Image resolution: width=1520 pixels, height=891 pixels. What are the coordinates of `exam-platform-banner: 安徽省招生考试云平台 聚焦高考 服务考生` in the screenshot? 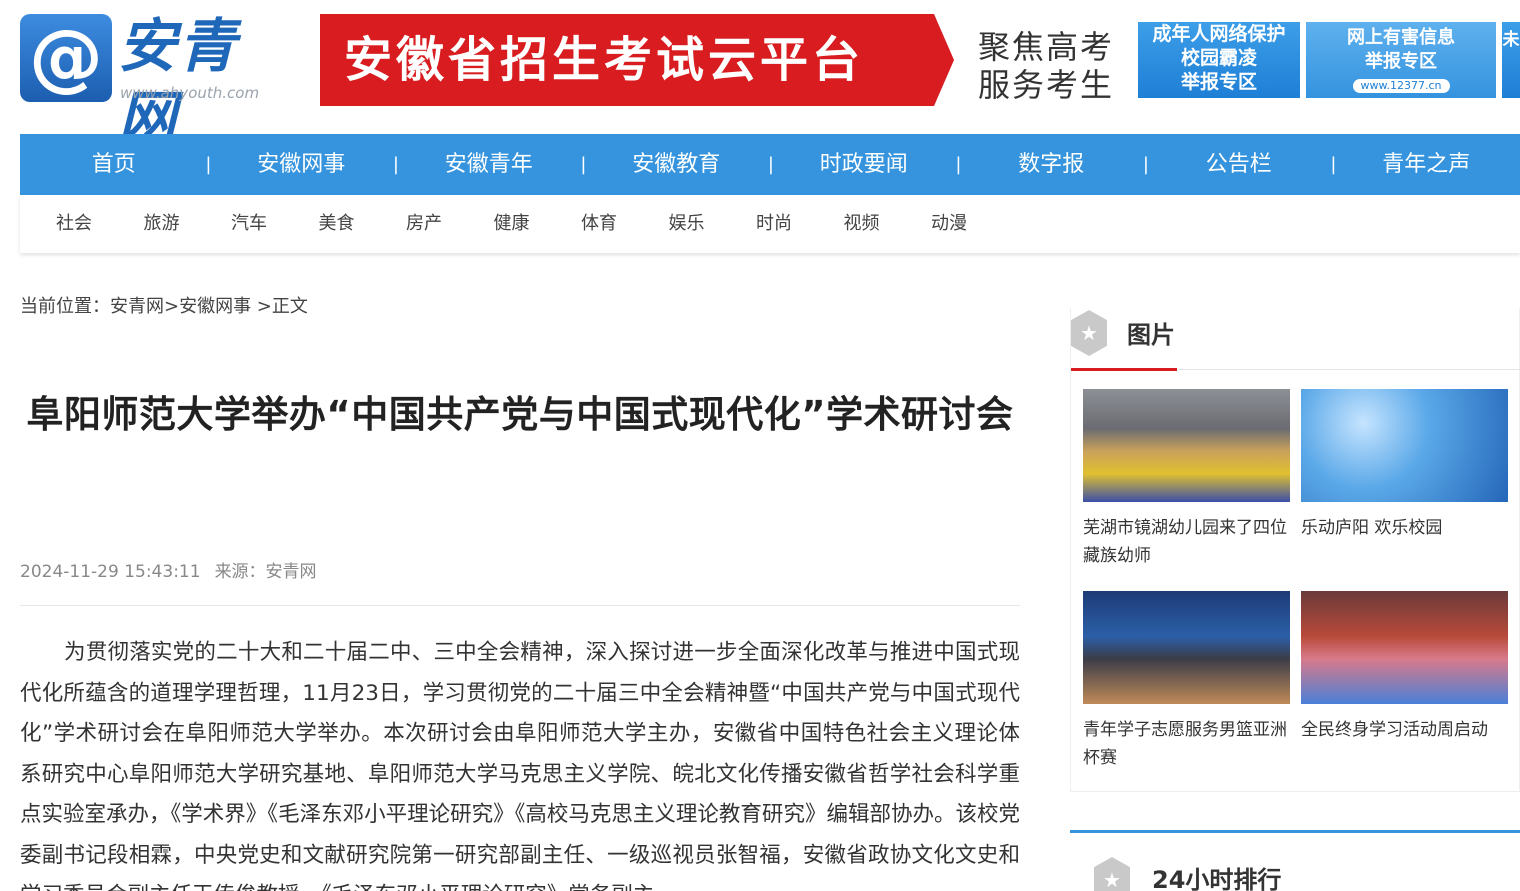 It's located at (720, 60).